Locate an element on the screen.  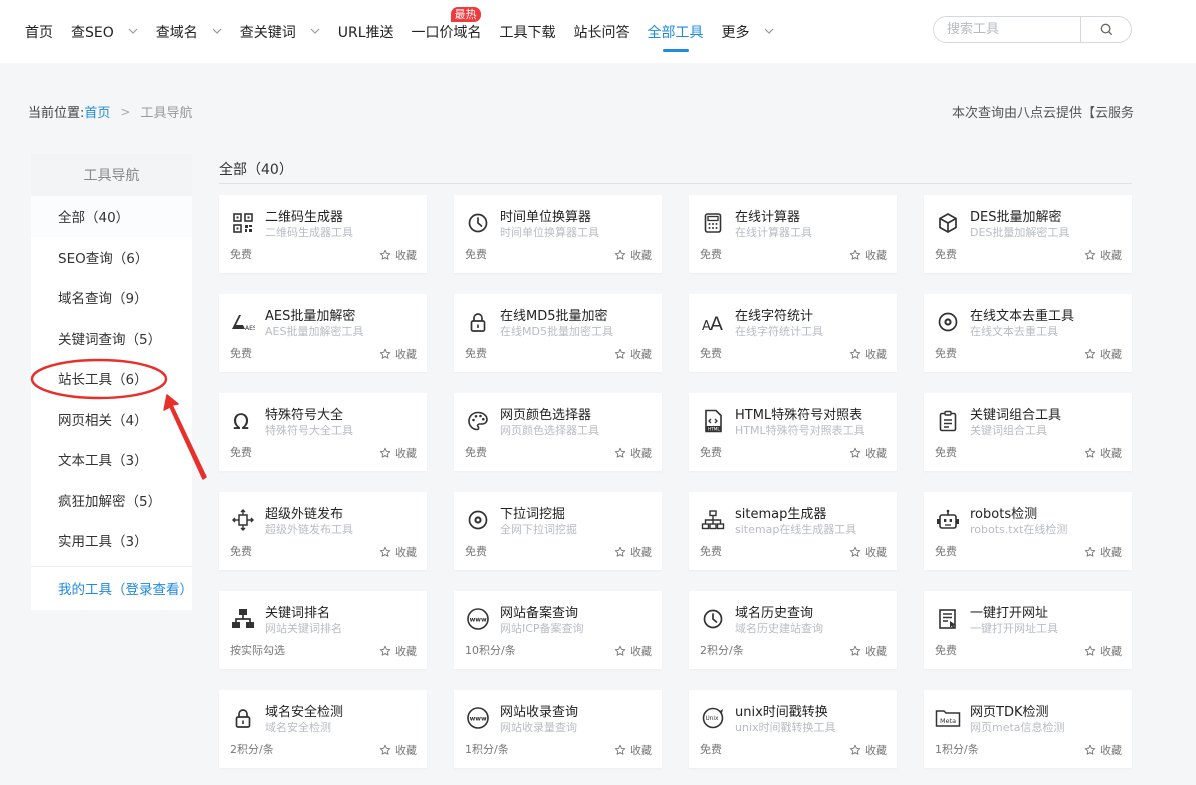
tool-desc: DES批量加解密工具 is located at coordinates (1020, 232).